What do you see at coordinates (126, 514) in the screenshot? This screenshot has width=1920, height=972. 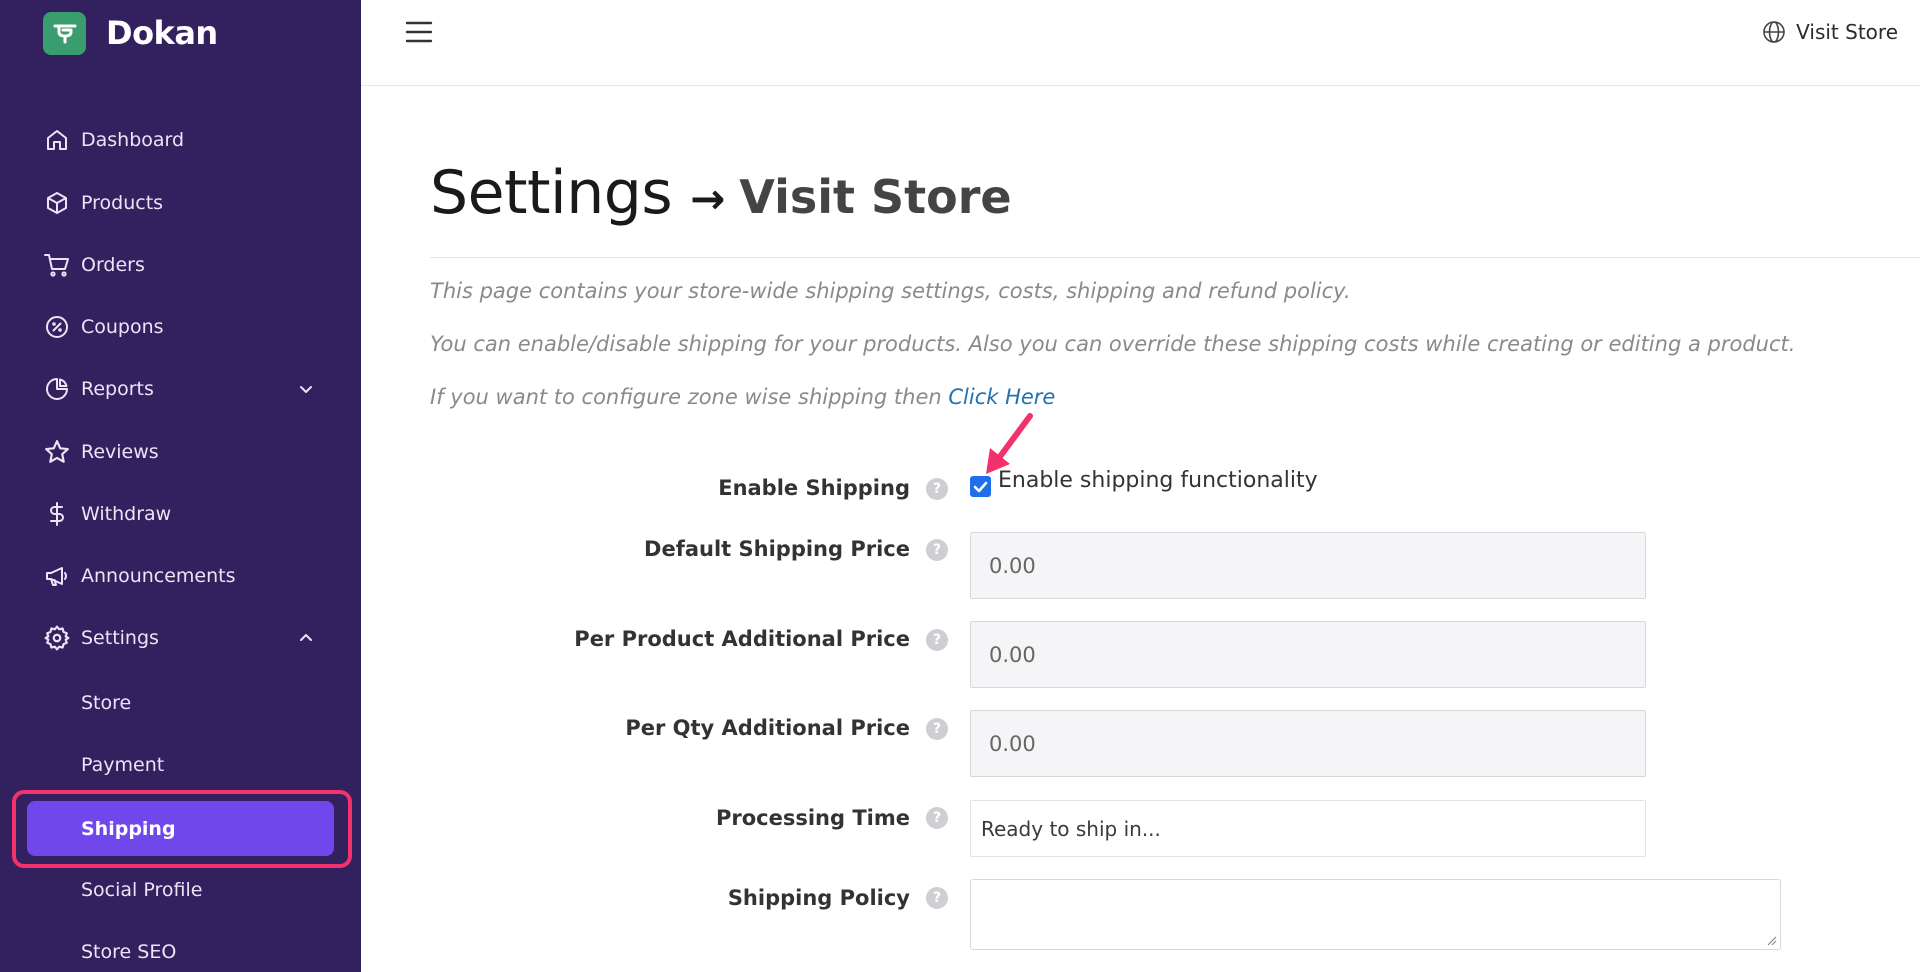 I see `sidebar-item-label: Withdraw` at bounding box center [126, 514].